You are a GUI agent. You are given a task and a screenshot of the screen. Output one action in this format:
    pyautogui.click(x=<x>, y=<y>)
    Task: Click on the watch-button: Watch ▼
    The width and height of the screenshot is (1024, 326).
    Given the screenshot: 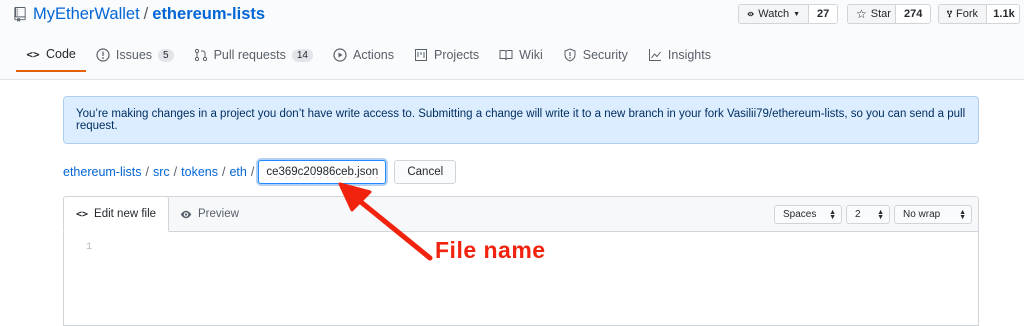 What is the action you would take?
    pyautogui.click(x=774, y=14)
    